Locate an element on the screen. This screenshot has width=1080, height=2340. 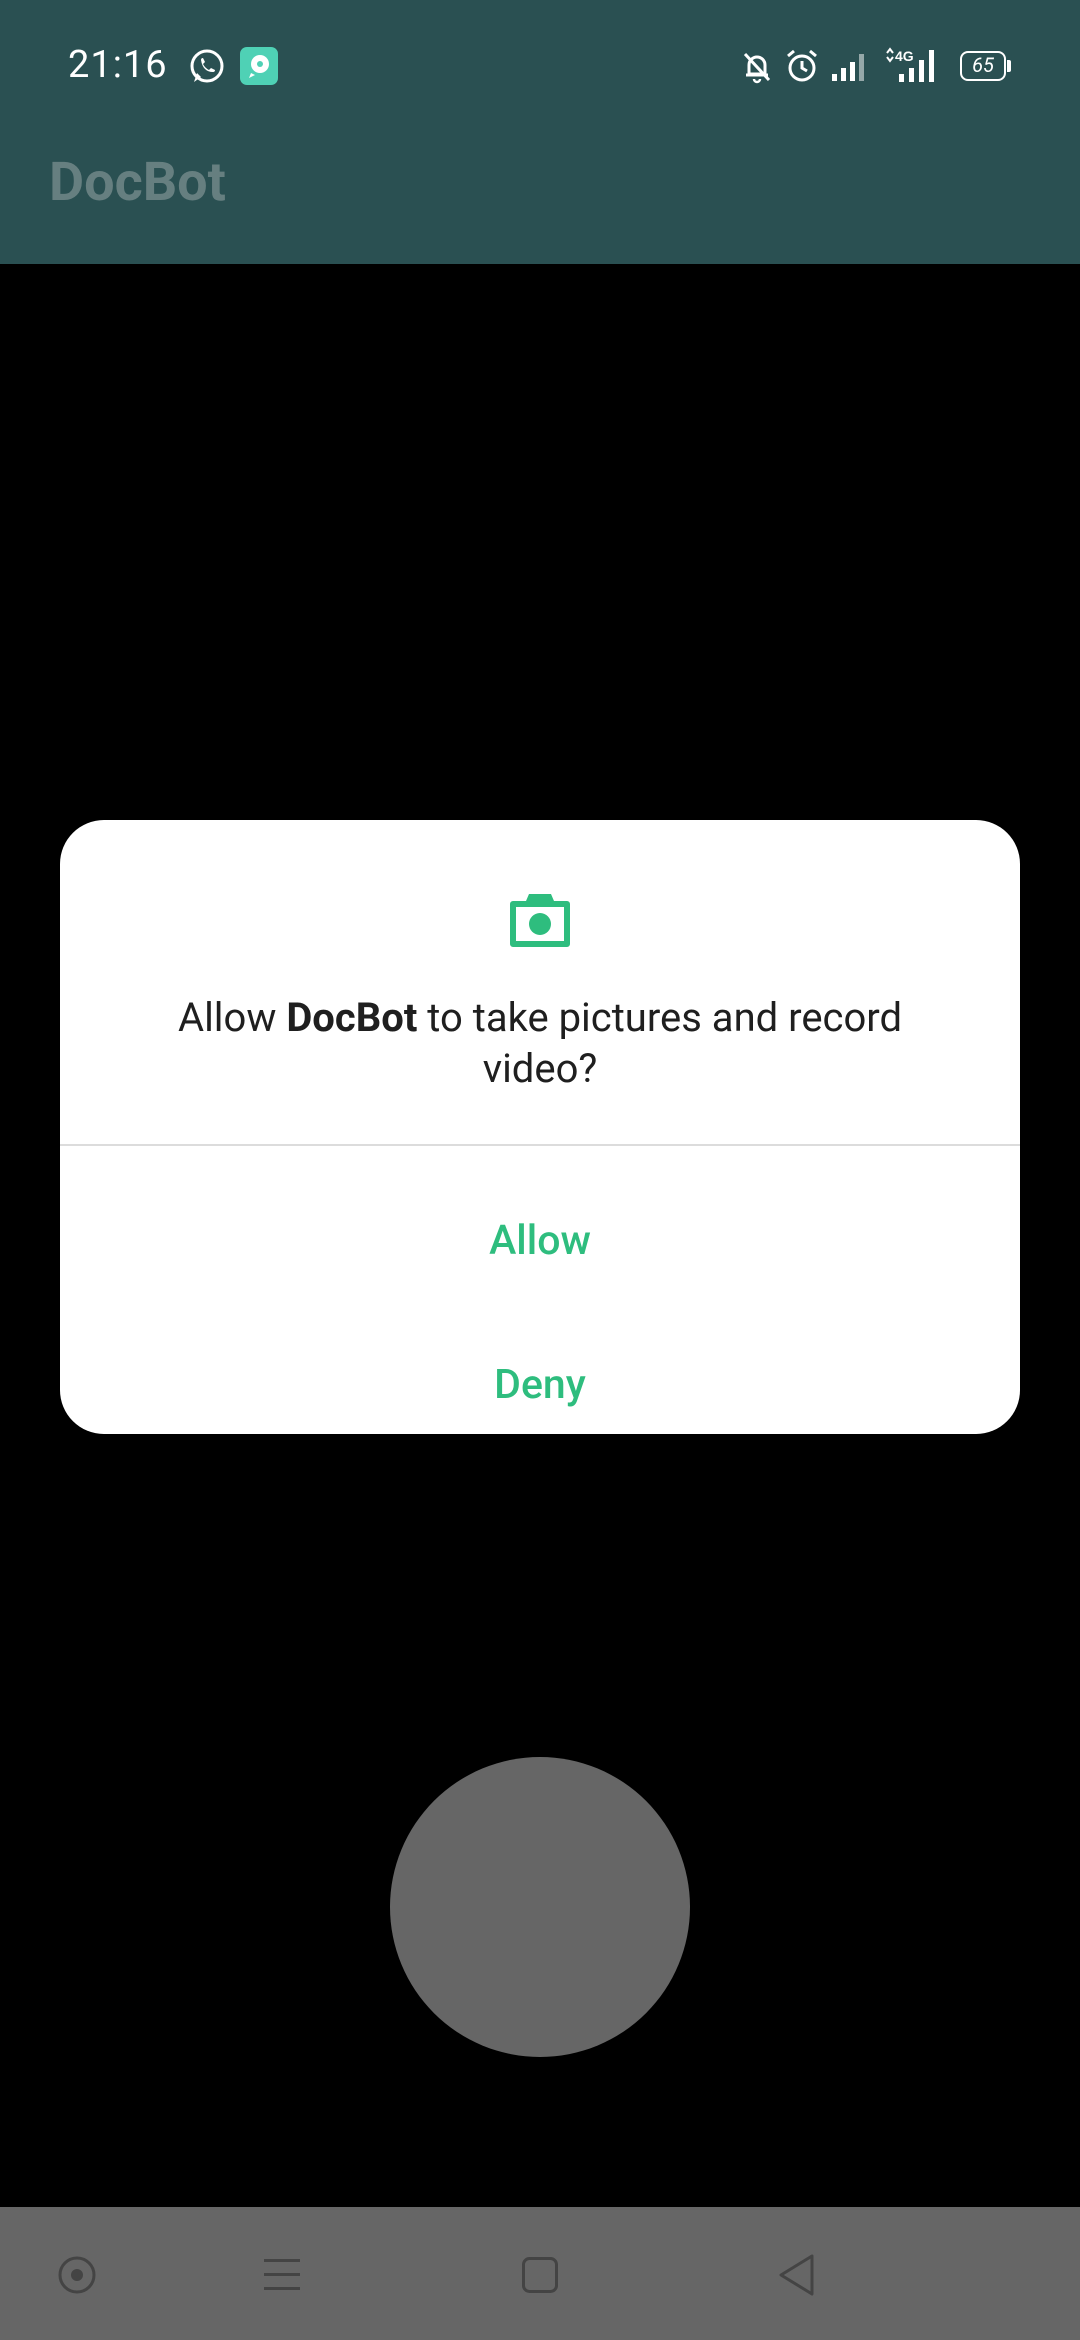
battery-icon: 65 is located at coordinates (983, 66).